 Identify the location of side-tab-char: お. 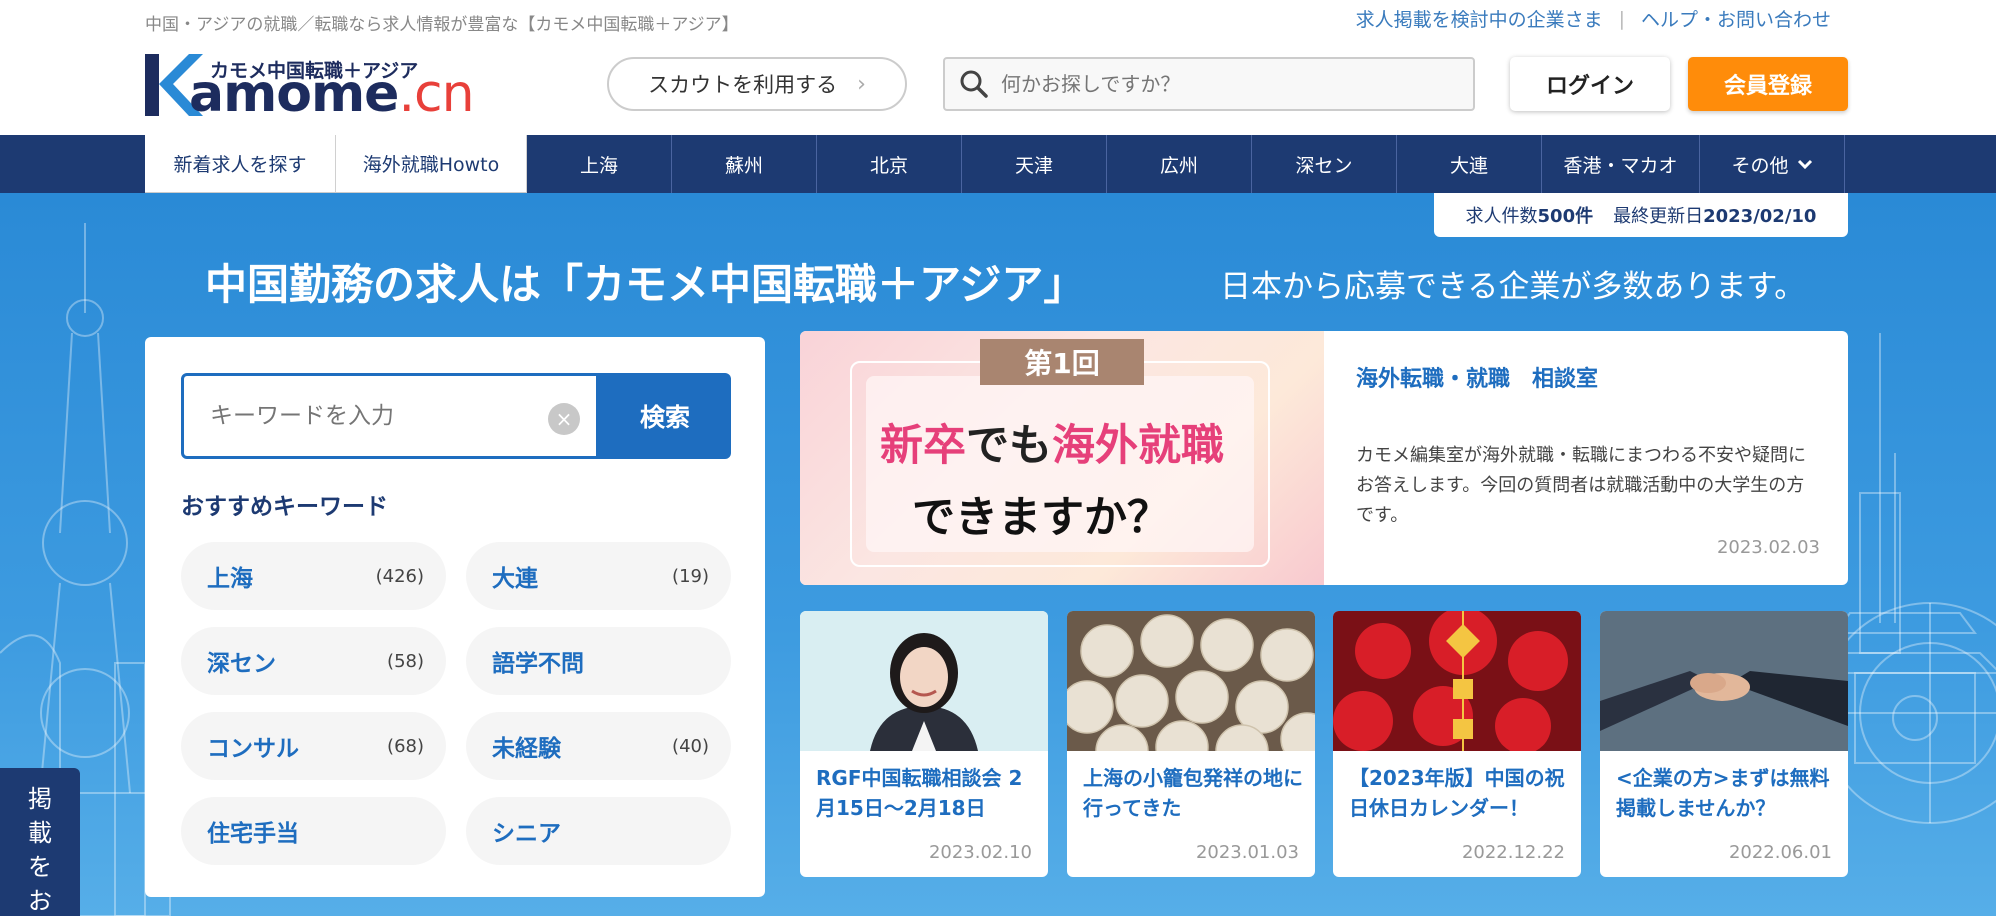
(40, 901).